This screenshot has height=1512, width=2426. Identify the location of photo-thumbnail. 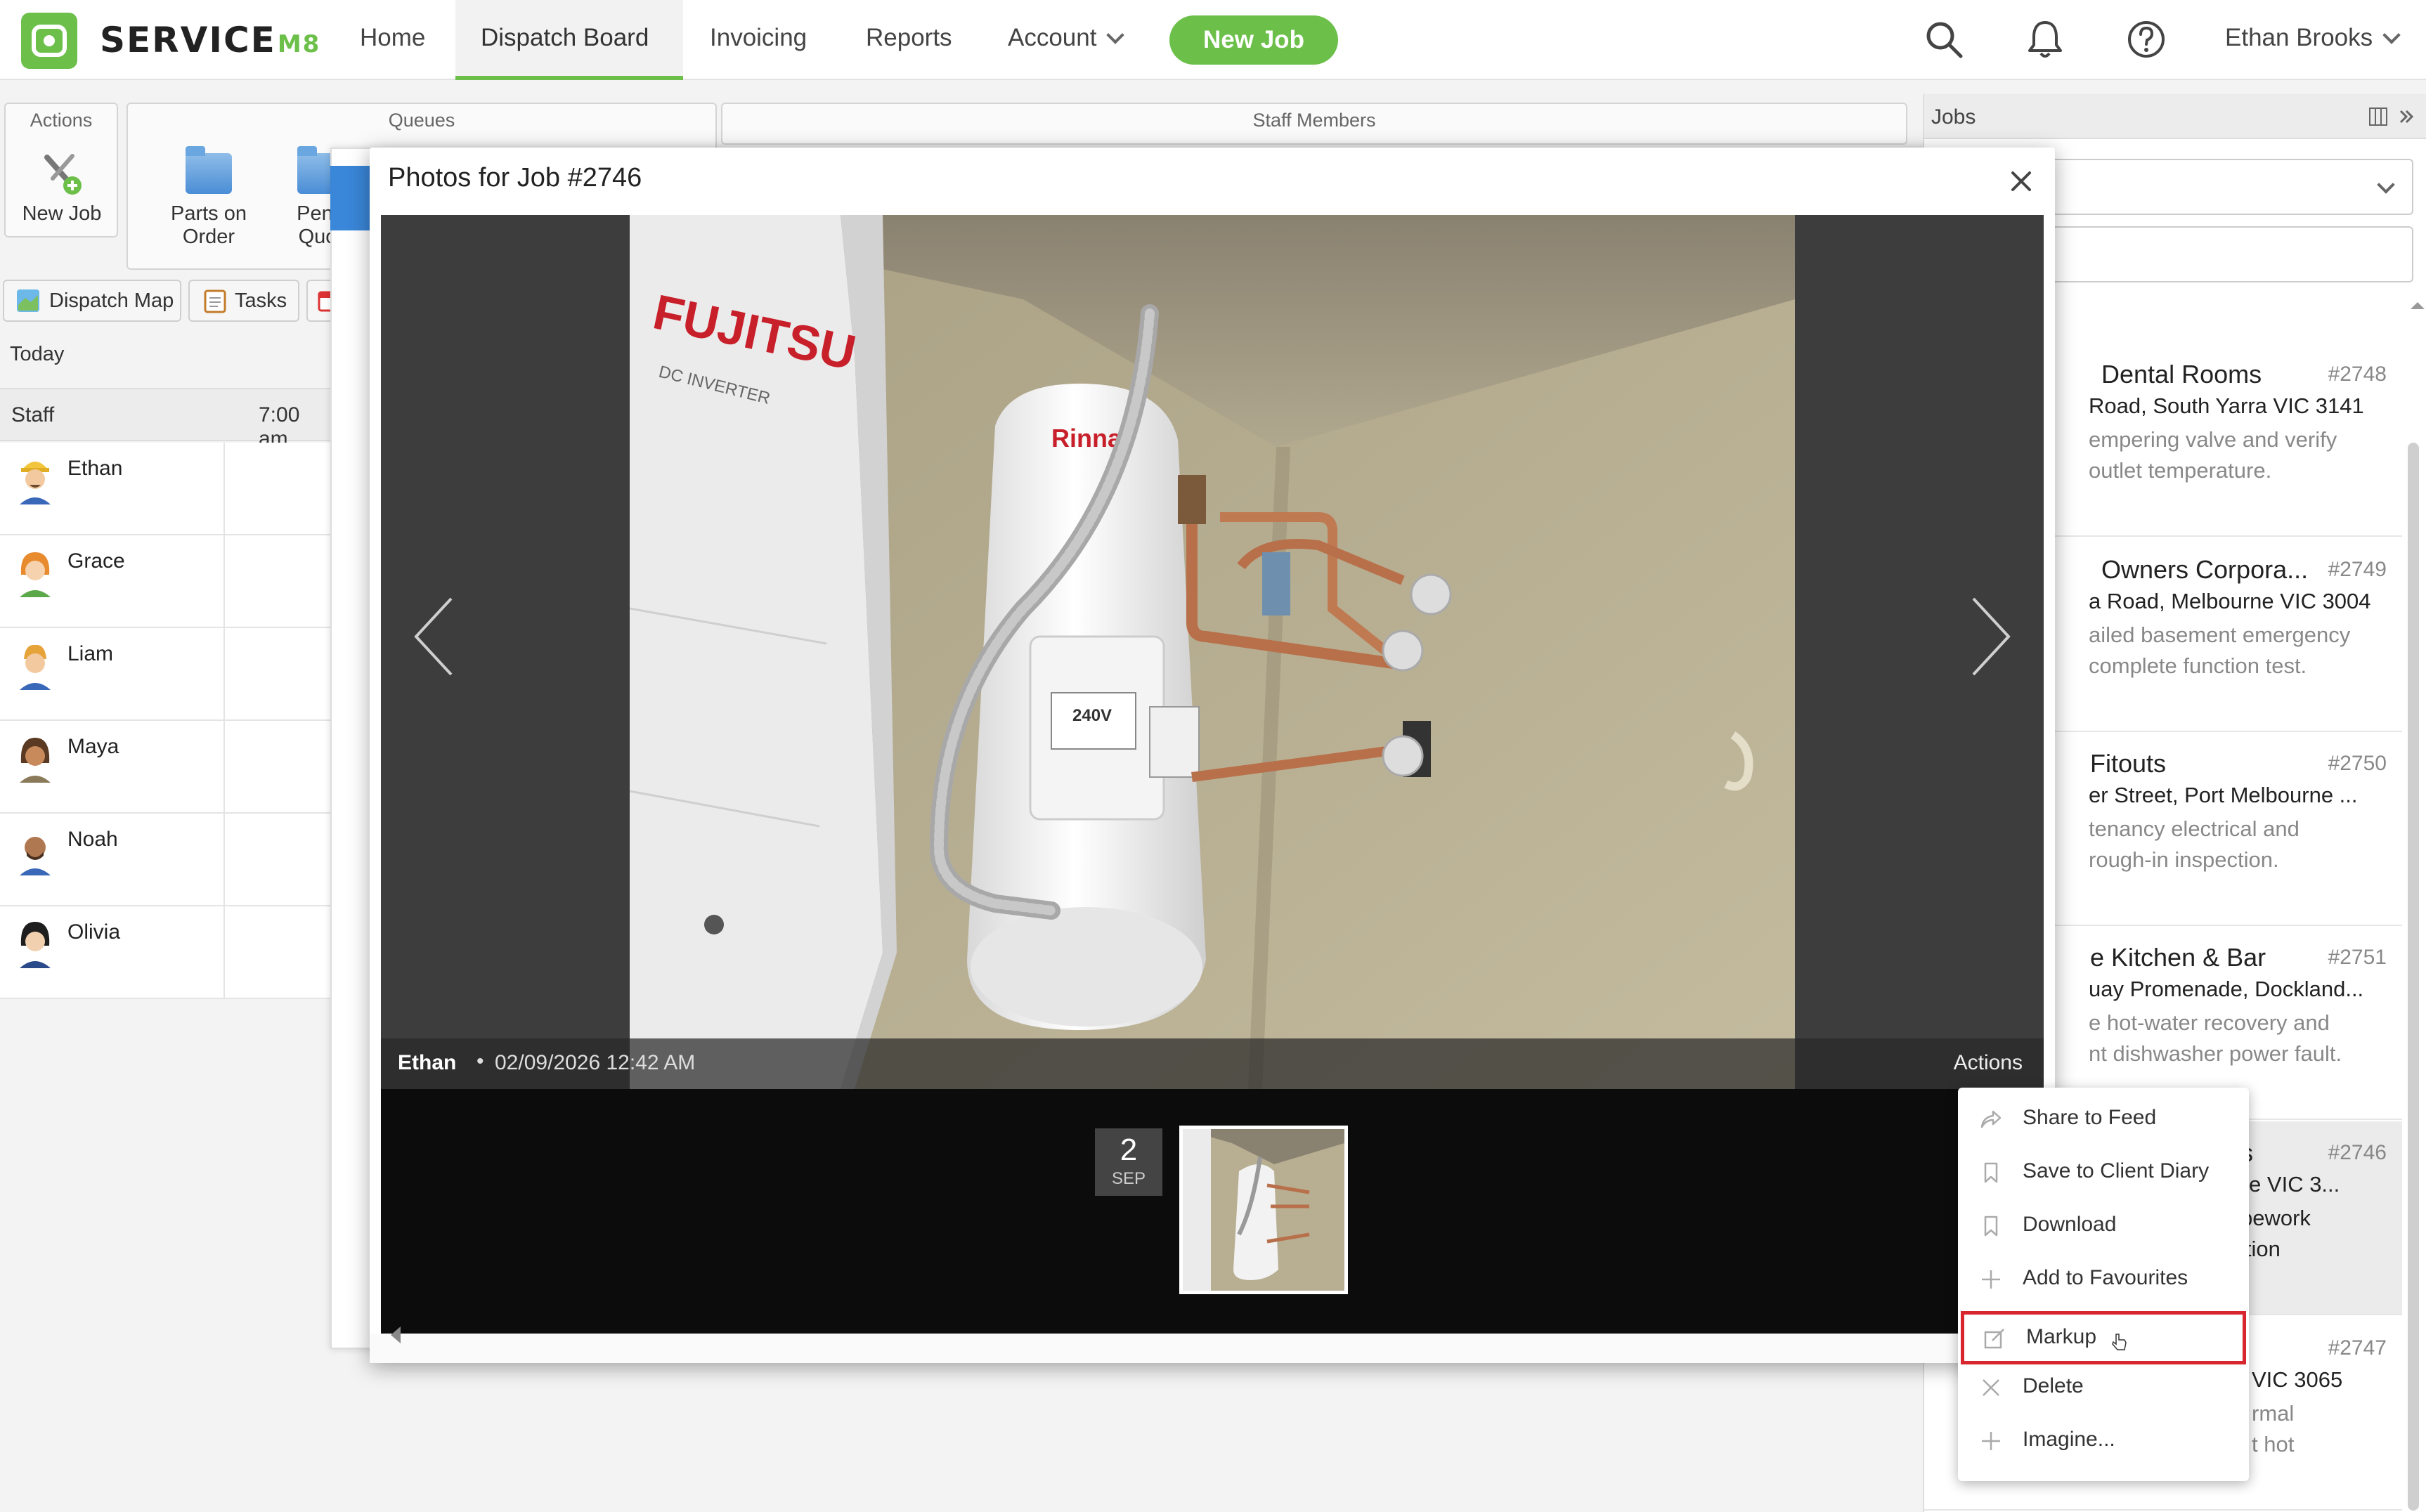
(1263, 1210).